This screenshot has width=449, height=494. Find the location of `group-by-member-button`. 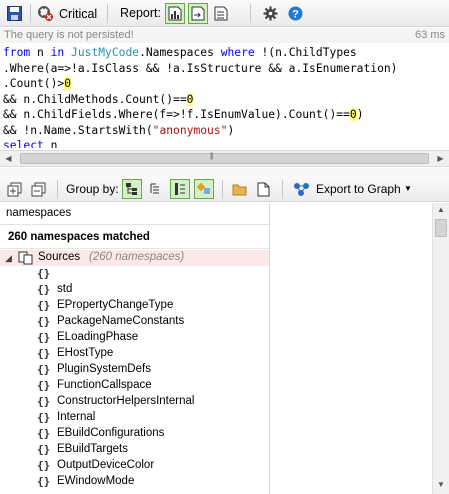

group-by-member-button is located at coordinates (204, 189).